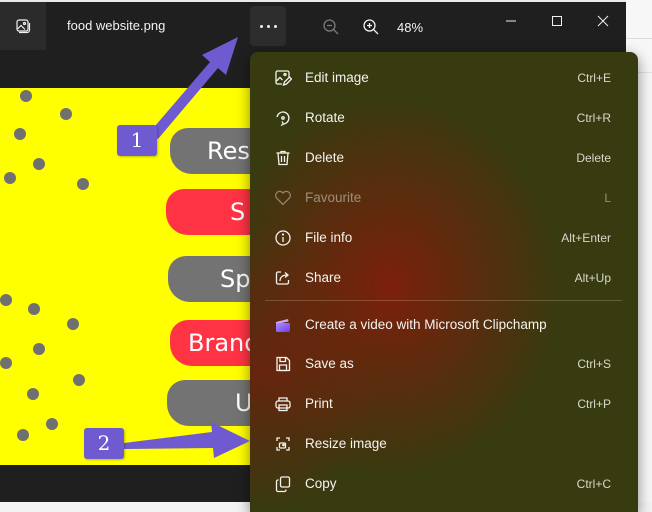 This screenshot has height=512, width=652. Describe the element at coordinates (116, 25) in the screenshot. I see `file-name: food website.png` at that location.